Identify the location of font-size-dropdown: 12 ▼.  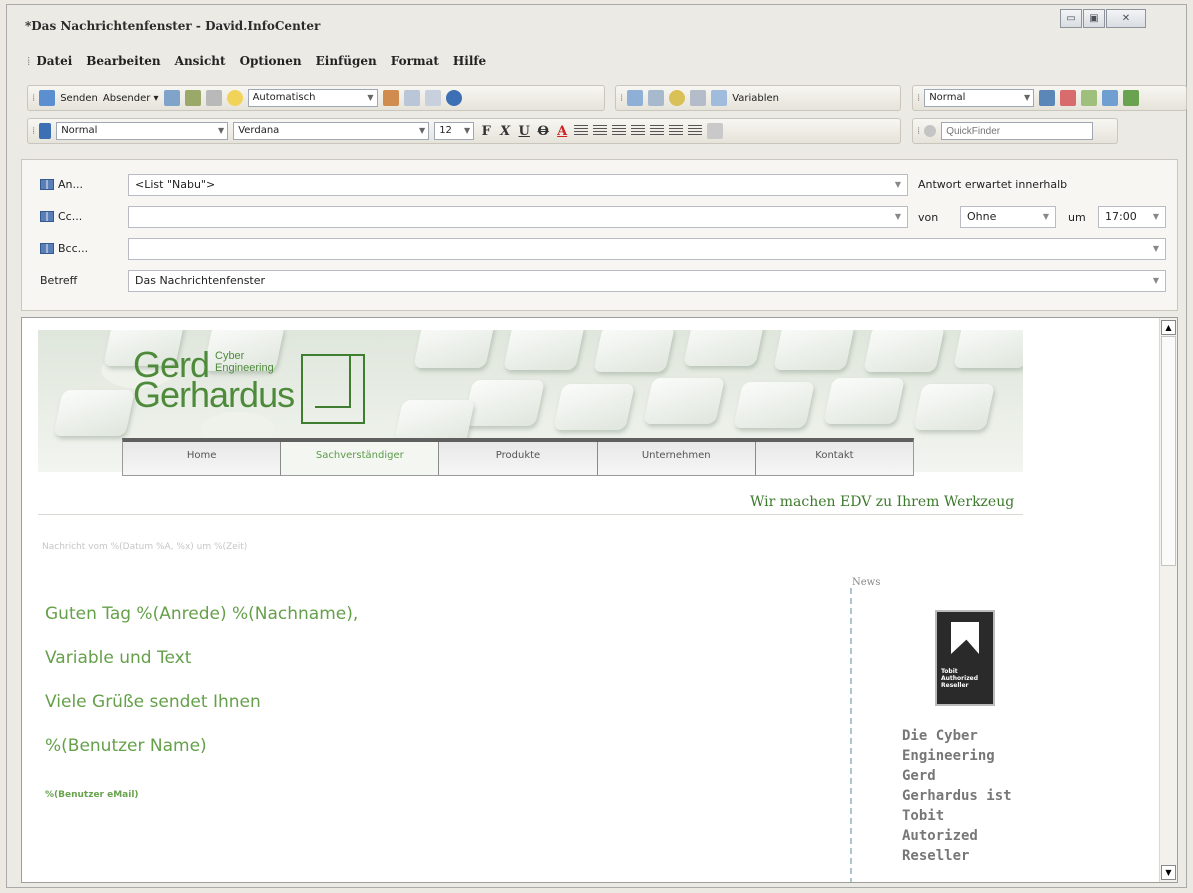
(454, 131).